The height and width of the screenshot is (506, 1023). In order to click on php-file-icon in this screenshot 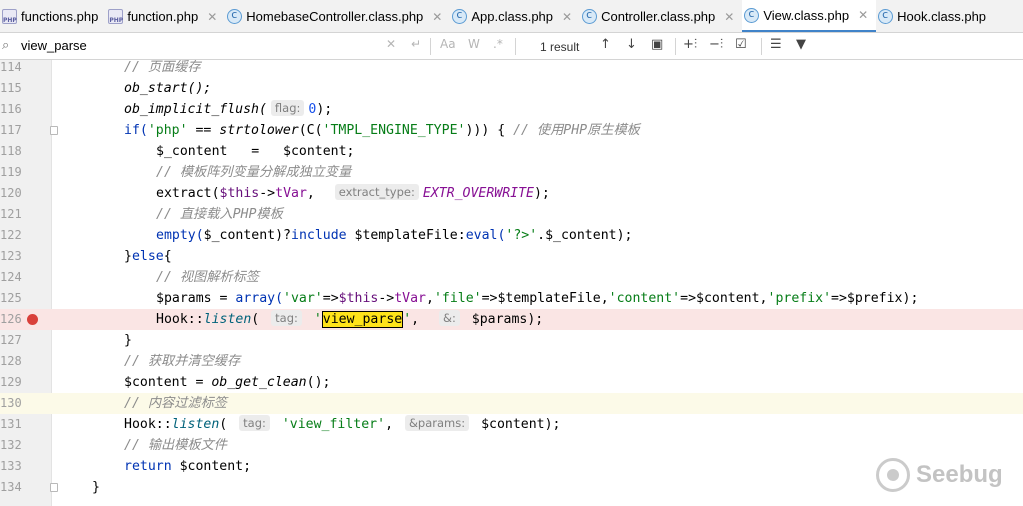, I will do `click(116, 16)`.